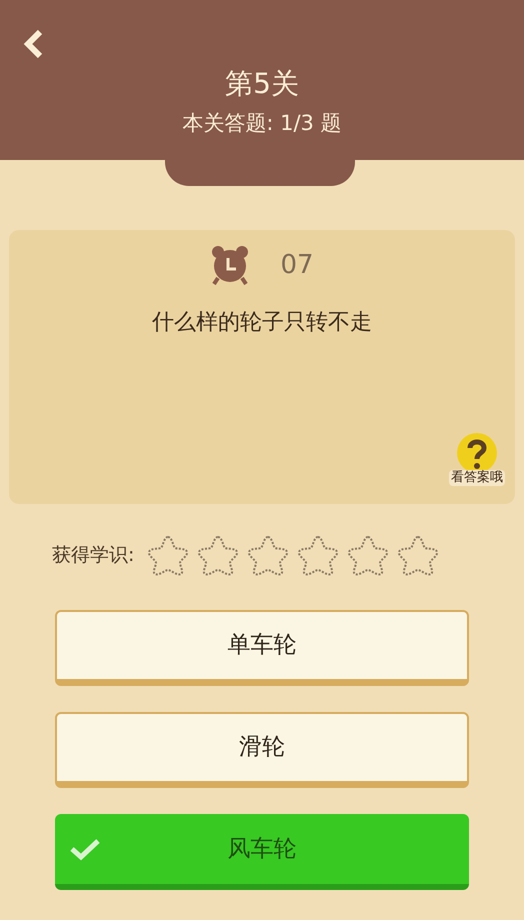  Describe the element at coordinates (262, 852) in the screenshot. I see `answer-option: 风车轮` at that location.